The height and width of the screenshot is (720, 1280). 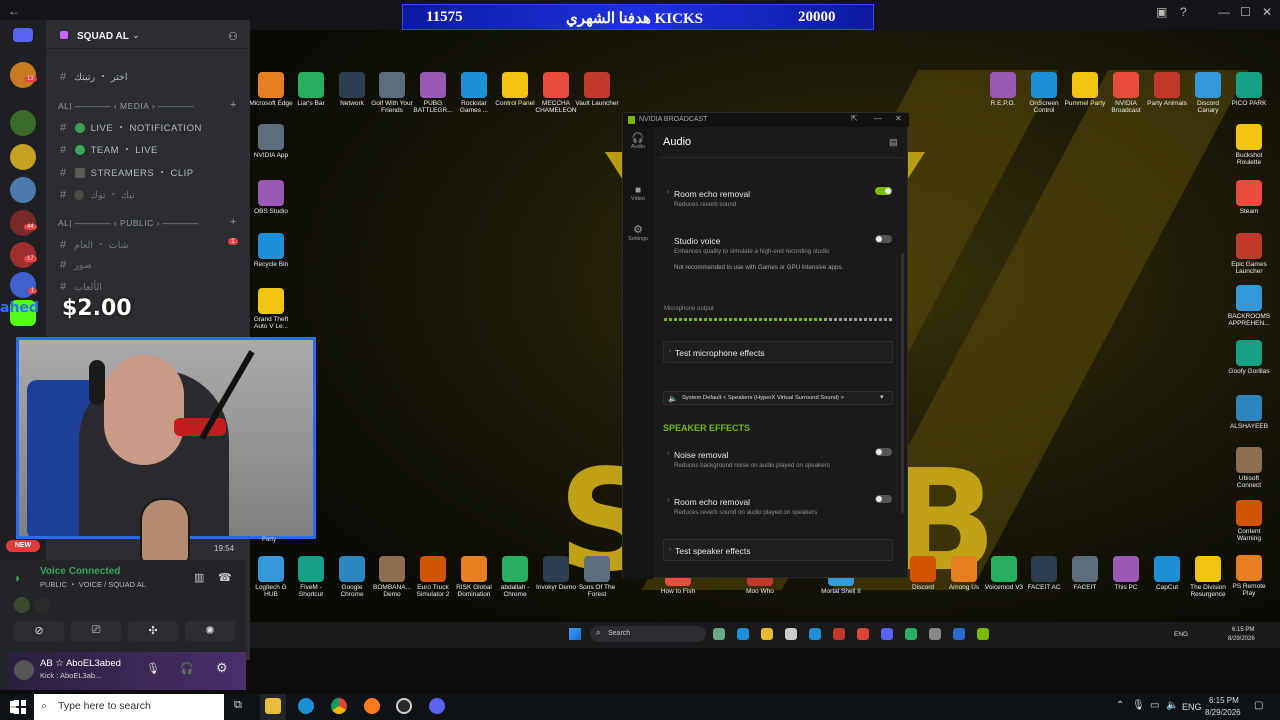 I want to click on desktop-icon-pico-park: PICO PARK, so click(x=1249, y=89).